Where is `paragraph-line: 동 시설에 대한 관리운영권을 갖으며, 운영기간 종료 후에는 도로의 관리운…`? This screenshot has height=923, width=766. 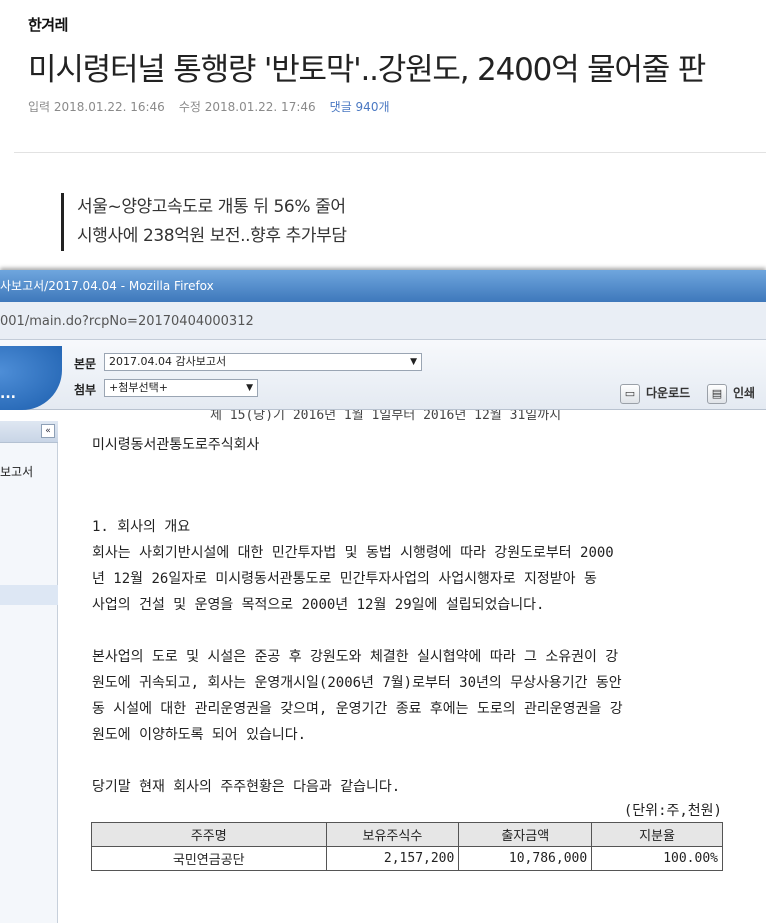 paragraph-line: 동 시설에 대한 관리운영권을 갖으며, 운영기간 종료 후에는 도로의 관리운… is located at coordinates (357, 709).